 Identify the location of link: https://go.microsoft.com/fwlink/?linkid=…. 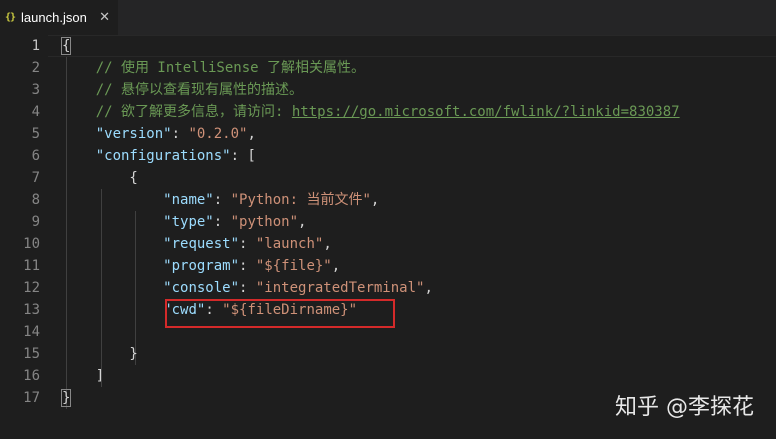
(486, 112).